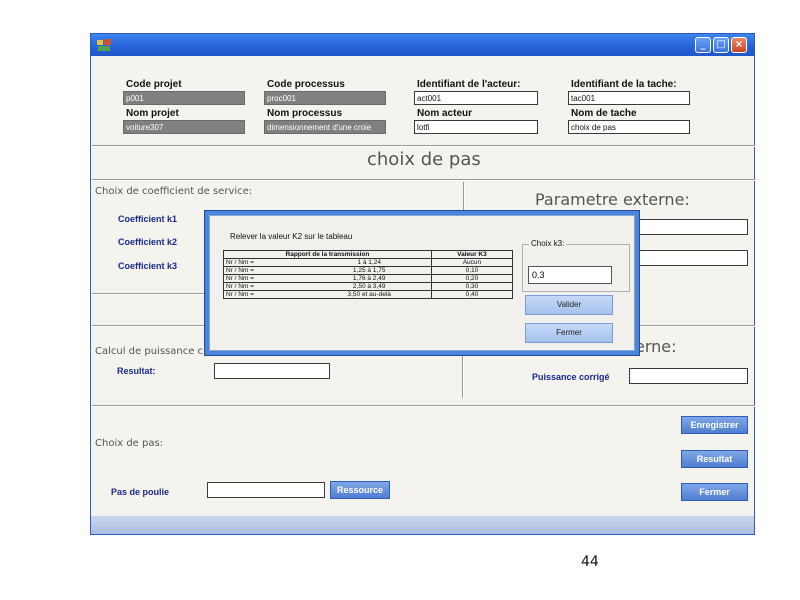 The width and height of the screenshot is (800, 600). What do you see at coordinates (569, 305) in the screenshot?
I see `valider-button: Valider` at bounding box center [569, 305].